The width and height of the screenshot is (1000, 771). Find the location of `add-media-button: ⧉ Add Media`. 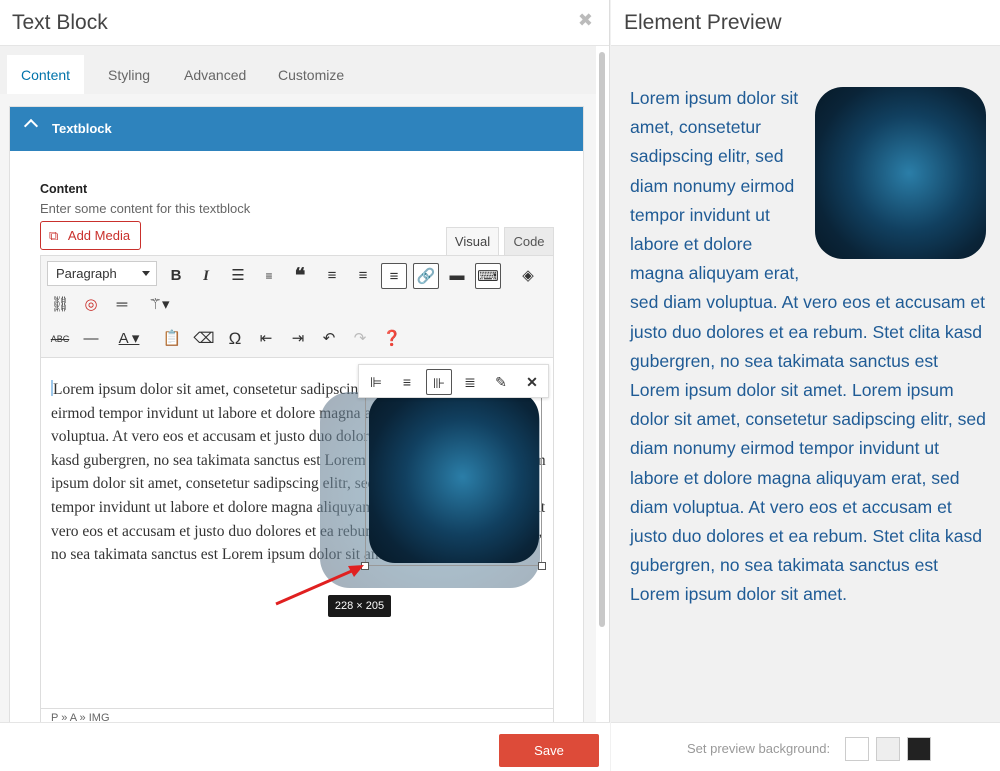

add-media-button: ⧉ Add Media is located at coordinates (91, 235).